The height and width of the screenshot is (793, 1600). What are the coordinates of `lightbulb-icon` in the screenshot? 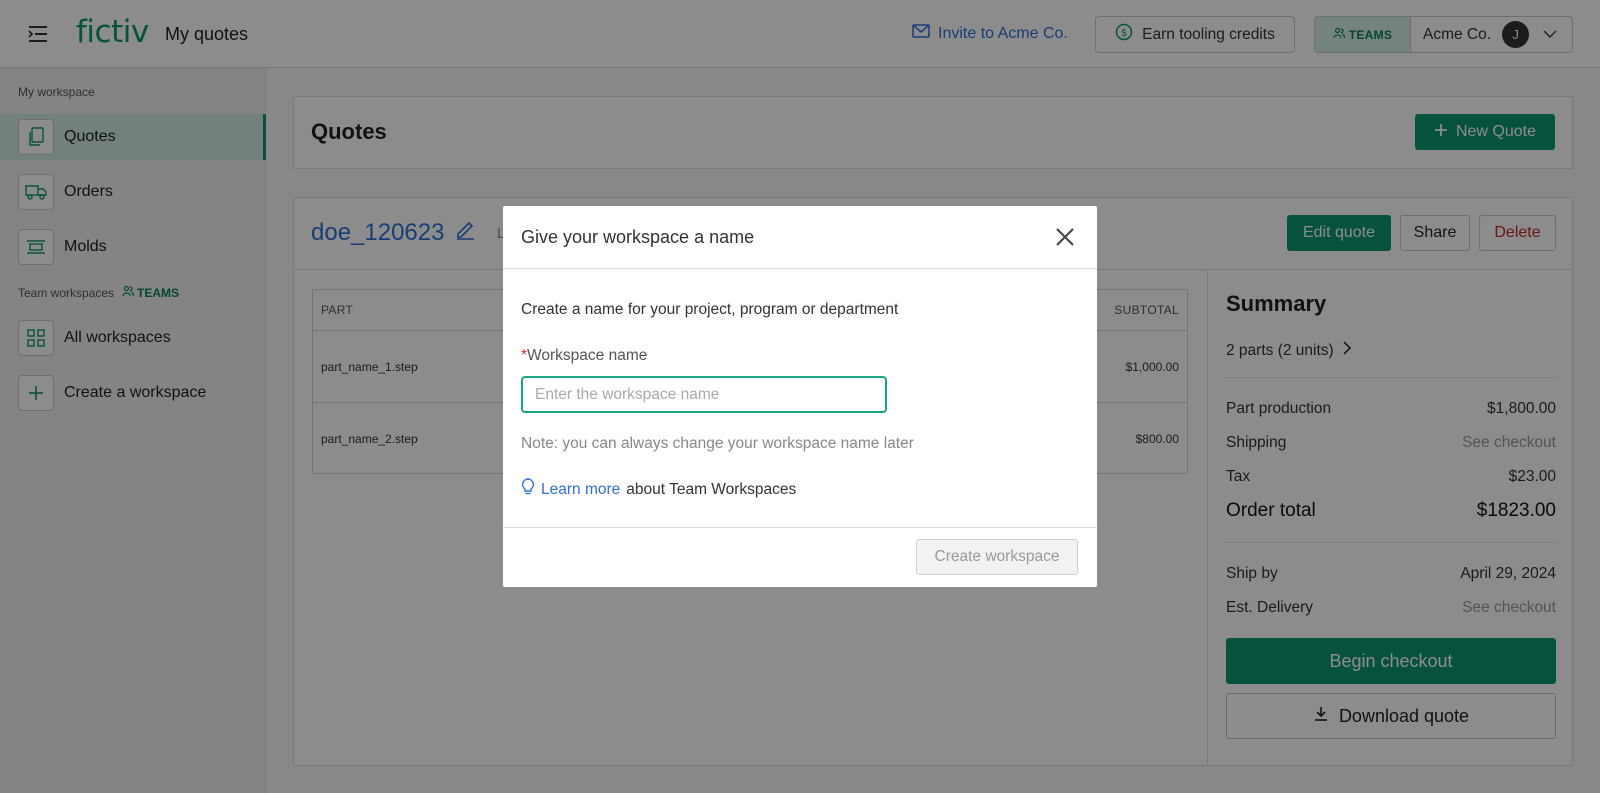 It's located at (528, 489).